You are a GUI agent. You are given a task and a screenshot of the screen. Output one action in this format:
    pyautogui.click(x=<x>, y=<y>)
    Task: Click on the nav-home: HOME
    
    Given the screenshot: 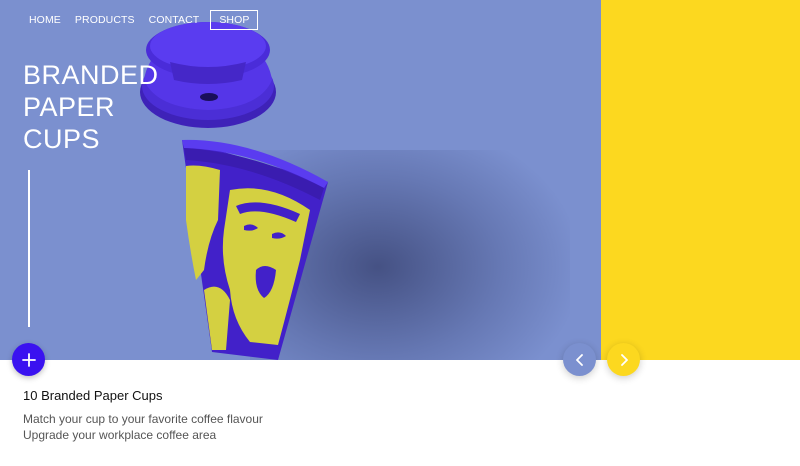 What is the action you would take?
    pyautogui.click(x=45, y=20)
    